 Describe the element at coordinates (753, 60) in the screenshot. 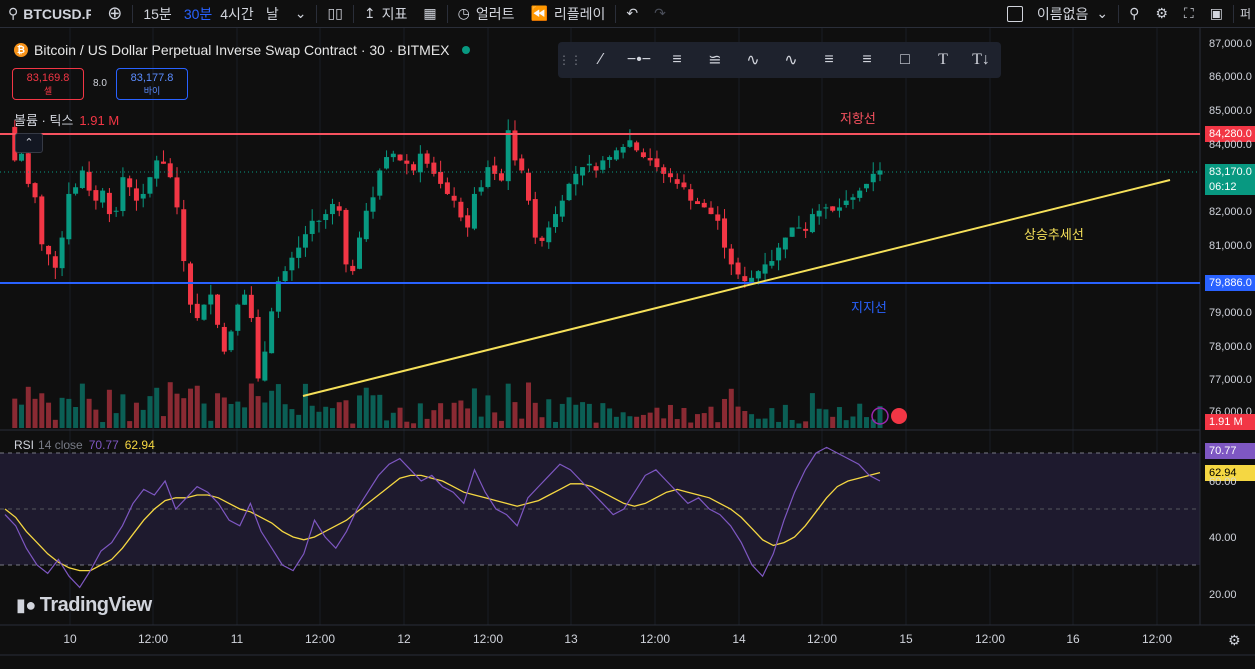

I see `elliott-wave-tool-icon: ∿` at that location.